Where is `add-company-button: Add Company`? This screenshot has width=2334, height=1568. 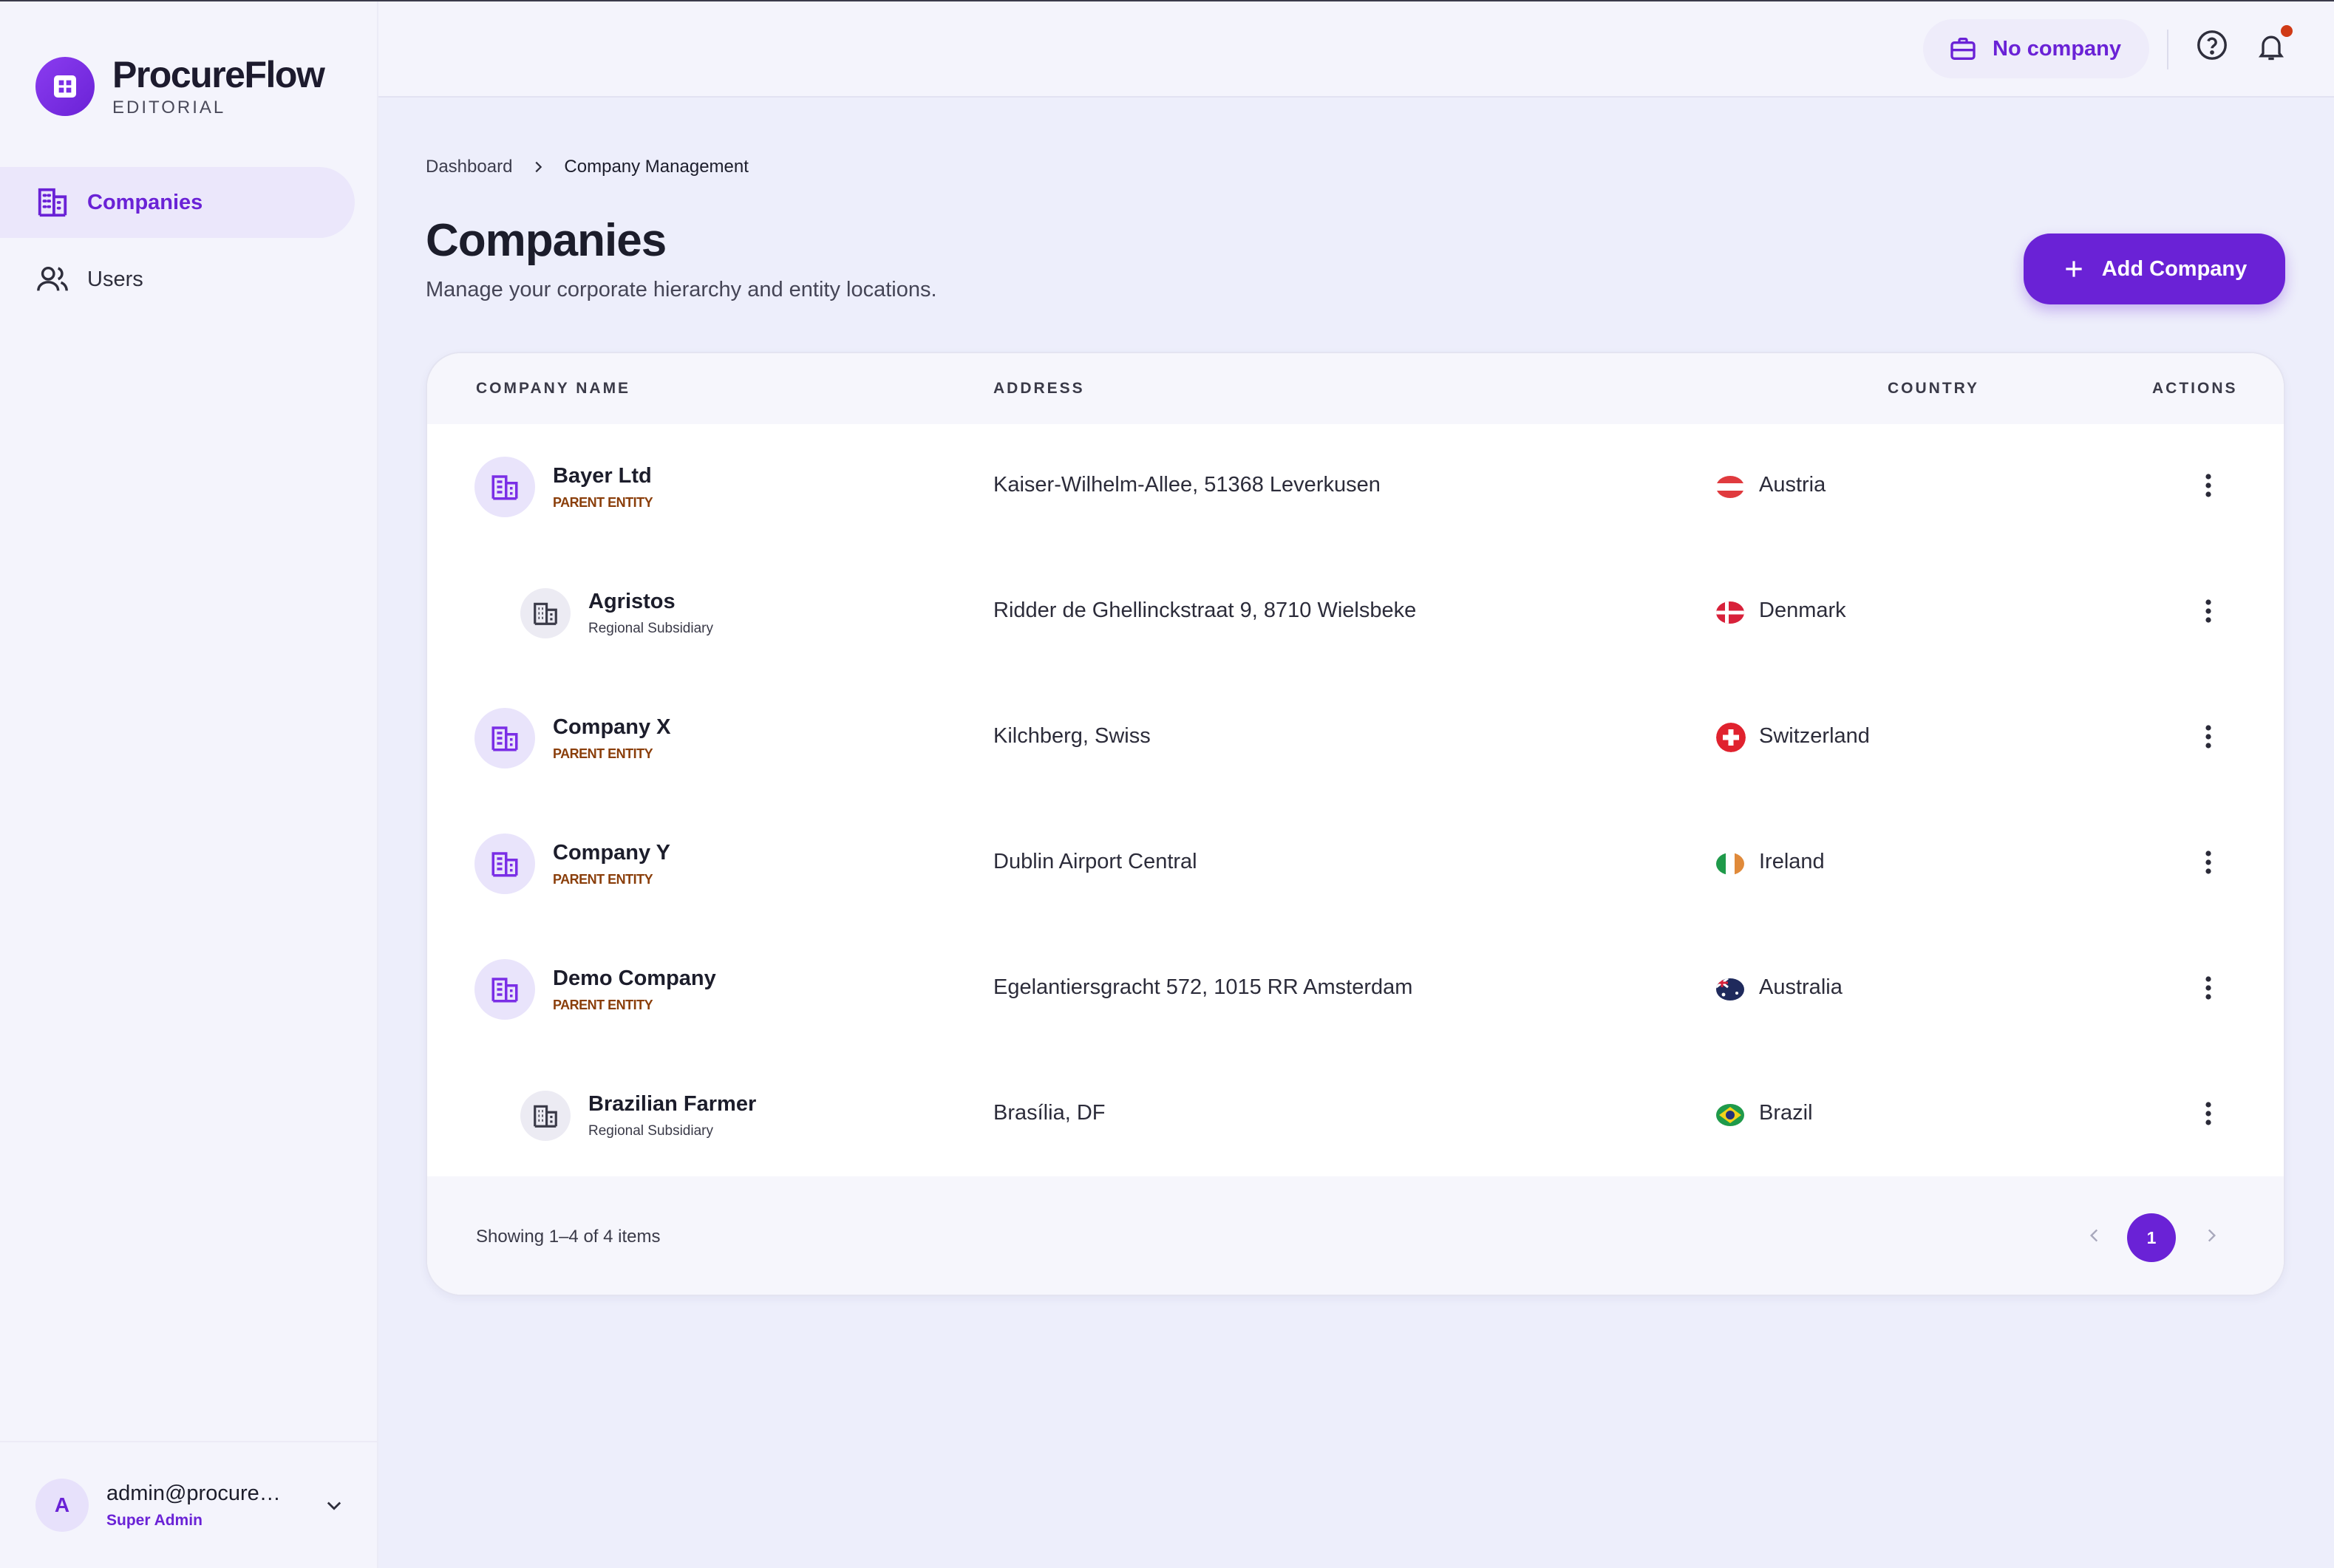 add-company-button: Add Company is located at coordinates (2155, 269).